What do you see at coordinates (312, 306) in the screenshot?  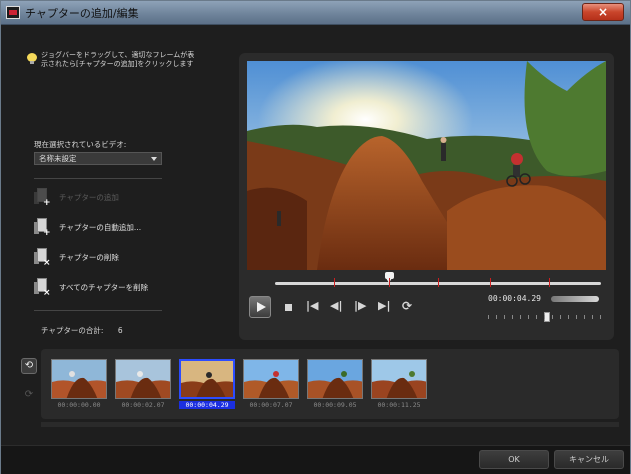 I see `previous-chapter-button: |◀` at bounding box center [312, 306].